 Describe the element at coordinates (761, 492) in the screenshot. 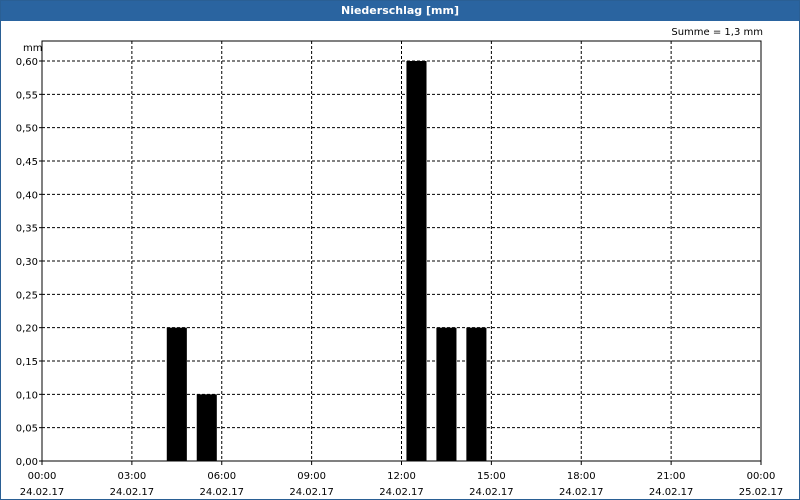

I see `x-tick-date-label: 25.02.17` at that location.